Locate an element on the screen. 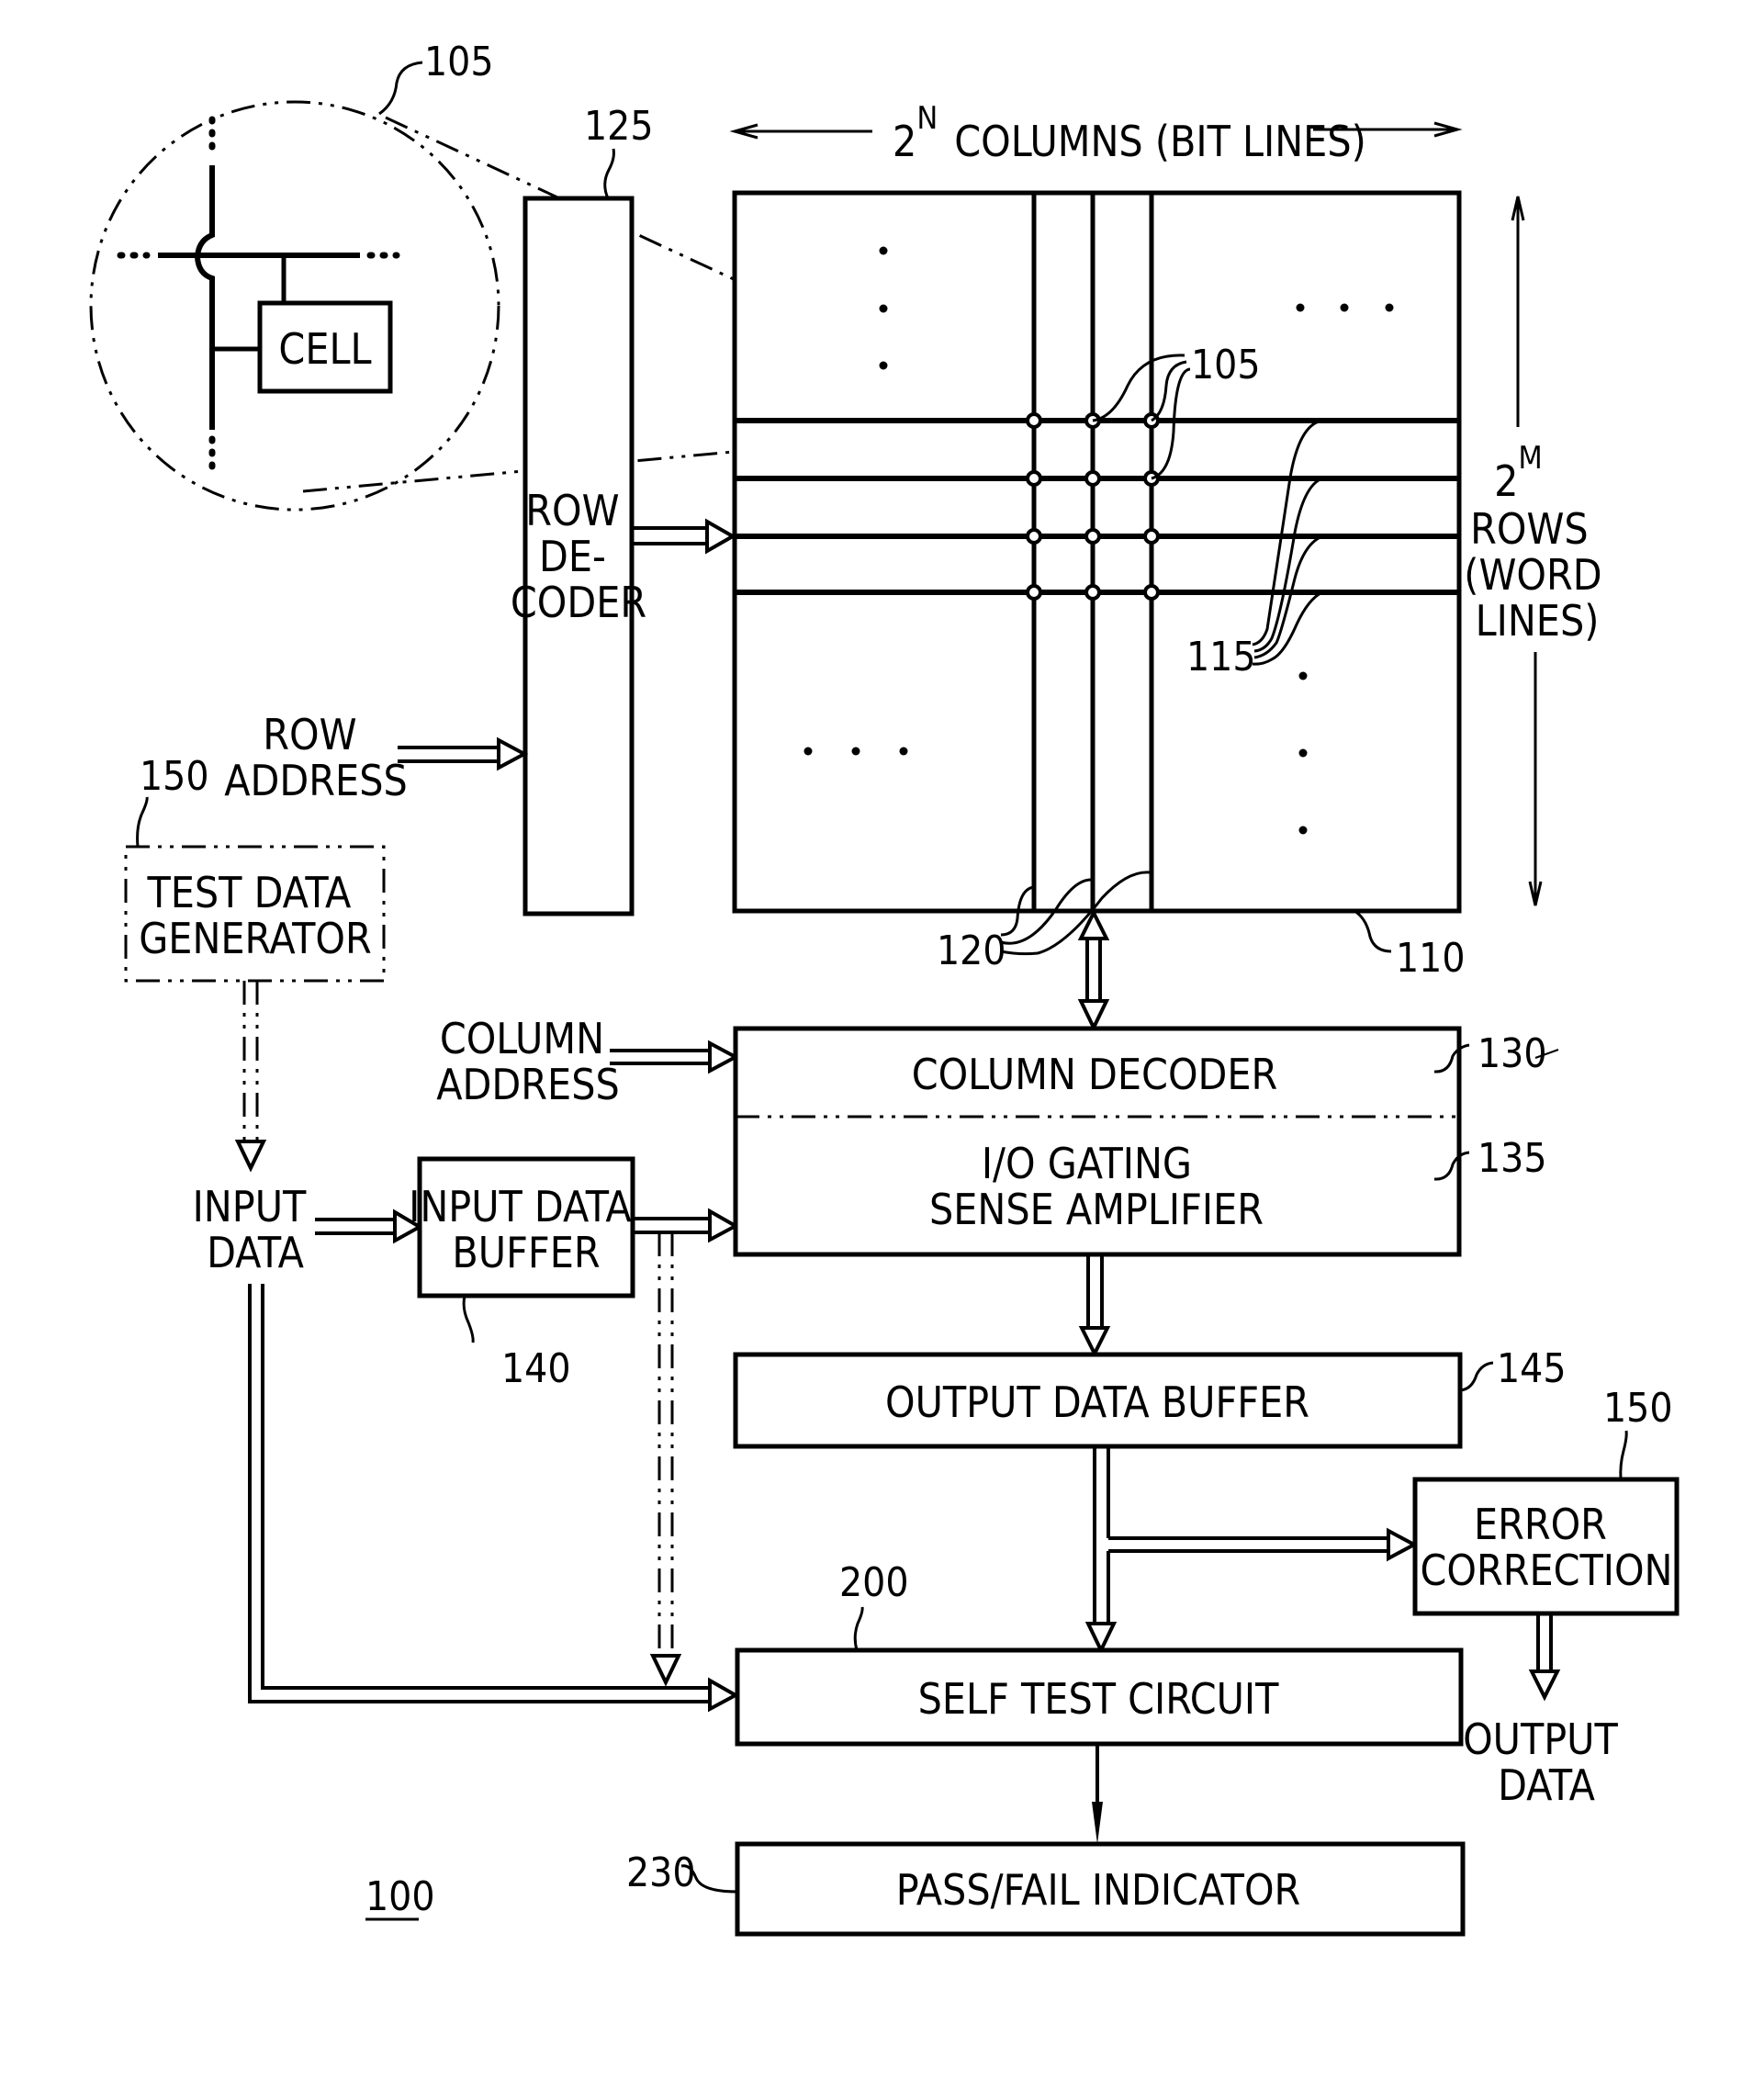 This screenshot has width=1764, height=2091. self-test-circuit-ref-label: 200 is located at coordinates (874, 1582).